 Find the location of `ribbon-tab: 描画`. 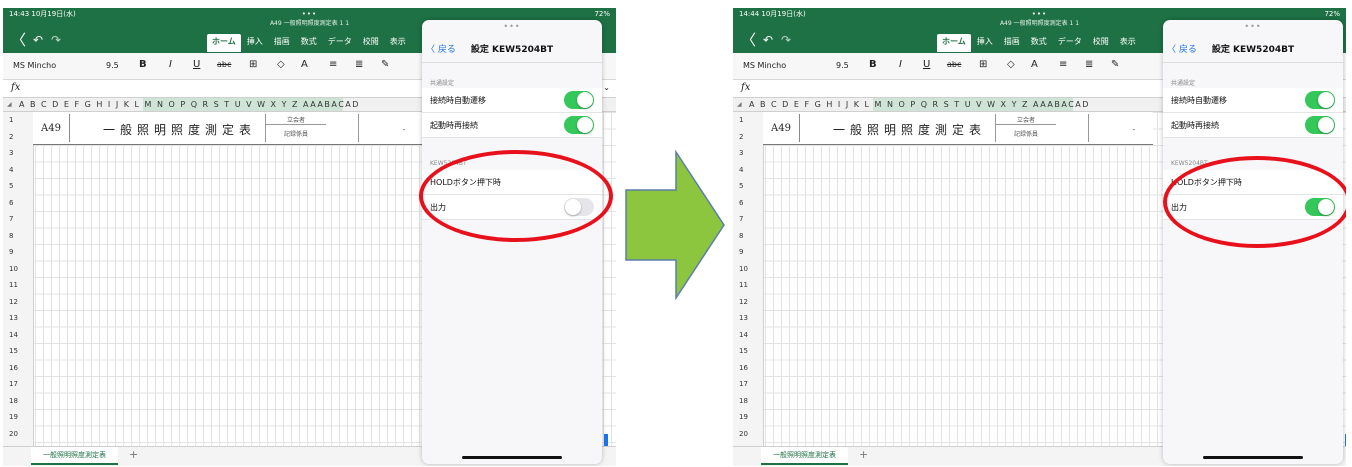

ribbon-tab: 描画 is located at coordinates (282, 41).